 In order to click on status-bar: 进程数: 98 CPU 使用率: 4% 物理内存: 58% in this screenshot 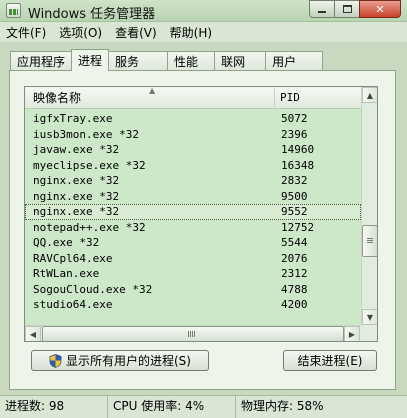, I will do `click(203, 406)`.